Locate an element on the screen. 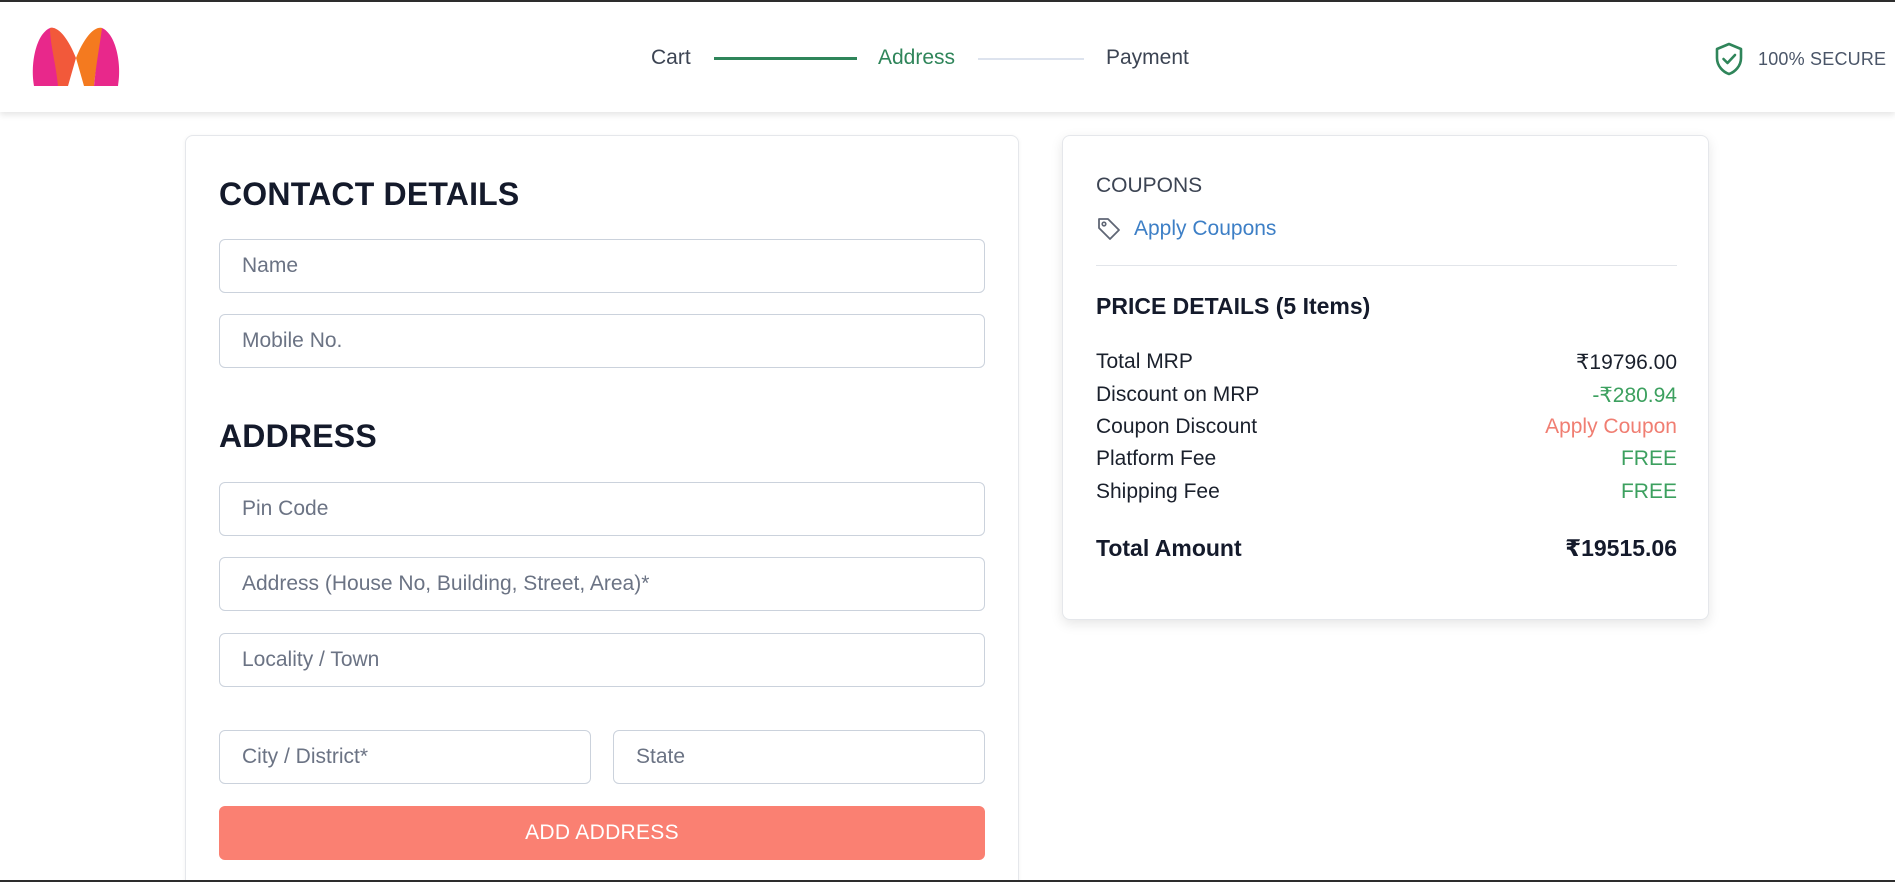 The image size is (1895, 882). coupons-title: COUPONS is located at coordinates (1149, 185).